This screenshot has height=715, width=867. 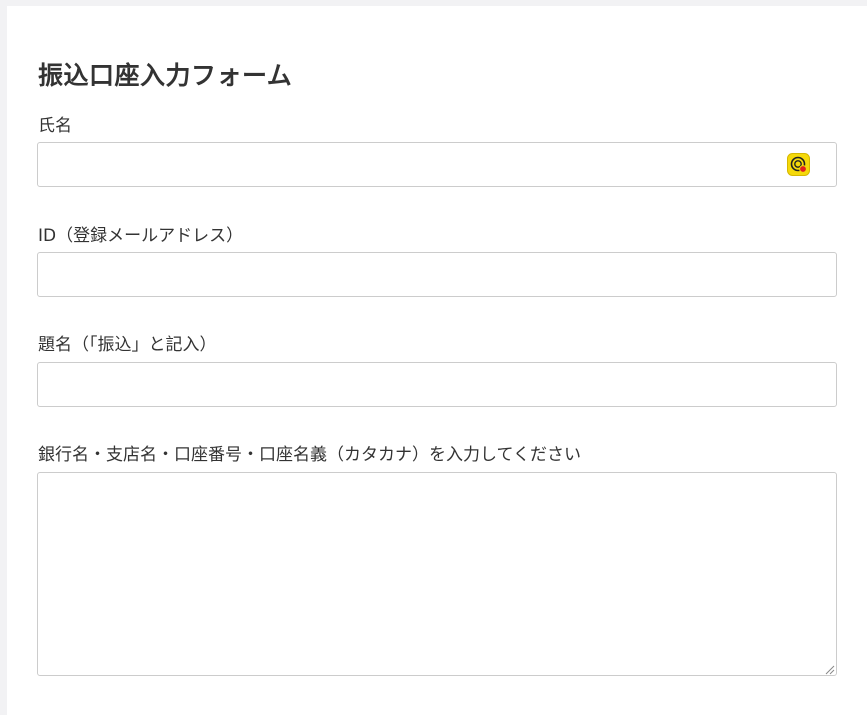 What do you see at coordinates (437, 274) in the screenshot?
I see `email-input` at bounding box center [437, 274].